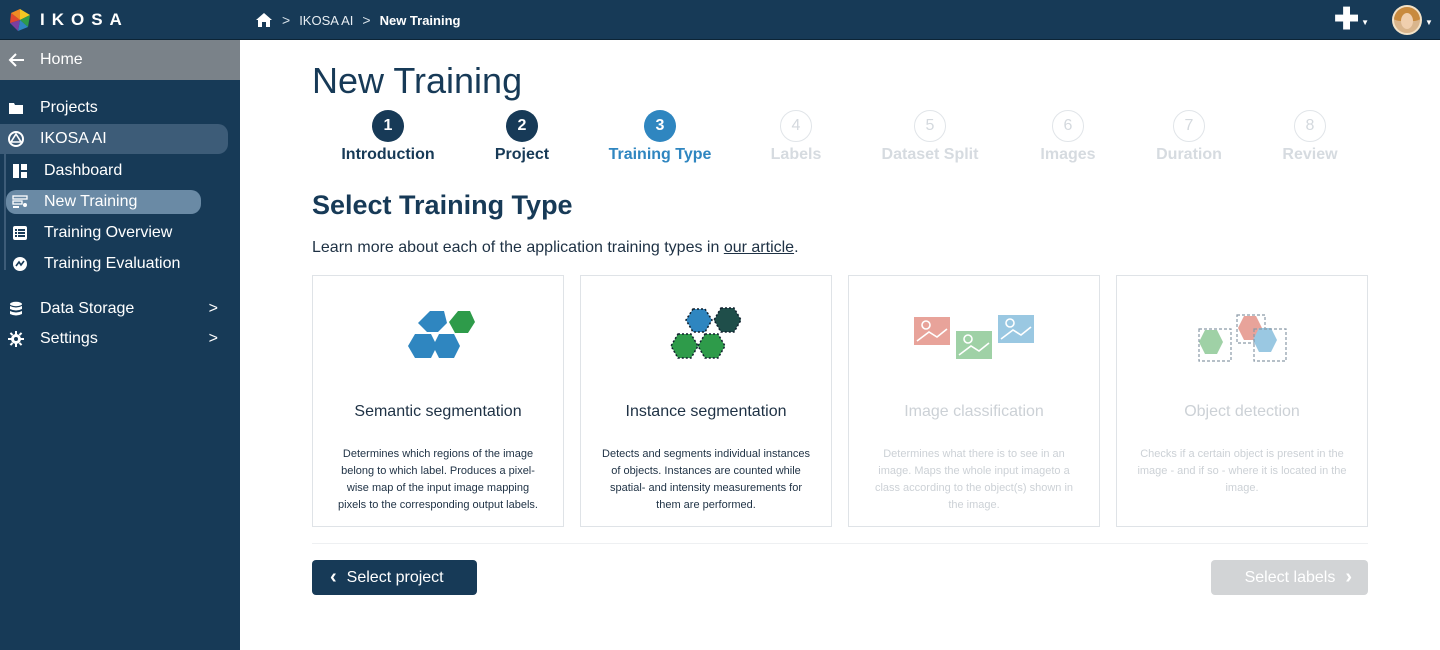 Image resolution: width=1440 pixels, height=650 pixels. I want to click on ikosa-logo-icon, so click(20, 20).